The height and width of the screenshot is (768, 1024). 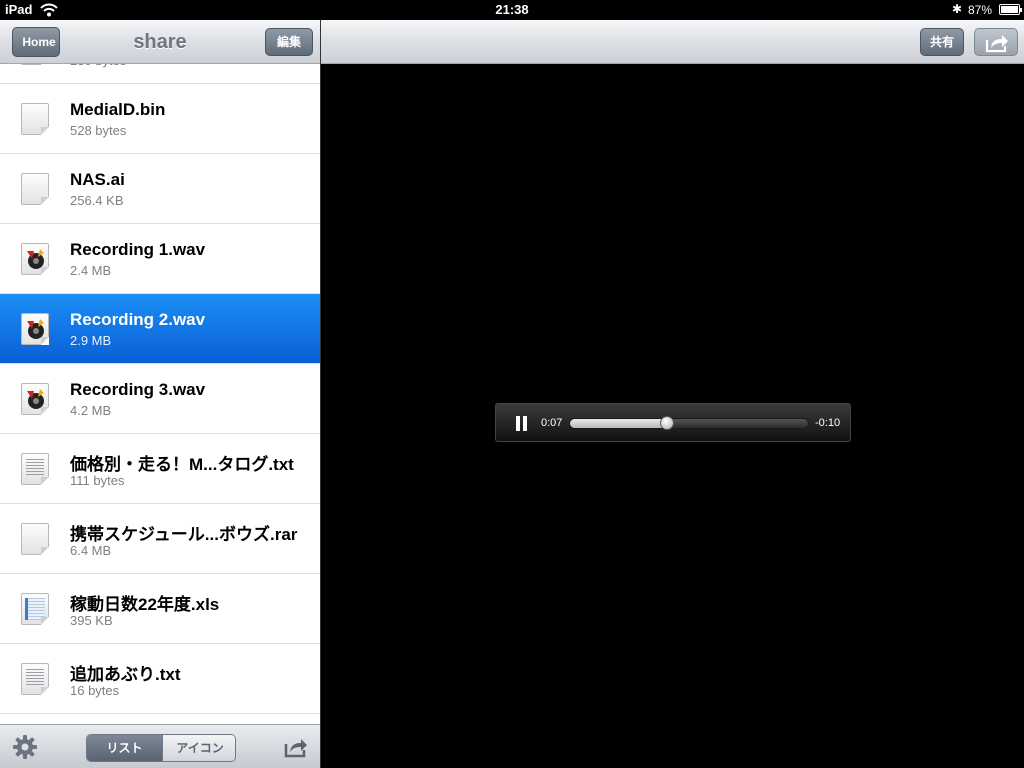 I want to click on battery-icon, so click(x=1010, y=9).